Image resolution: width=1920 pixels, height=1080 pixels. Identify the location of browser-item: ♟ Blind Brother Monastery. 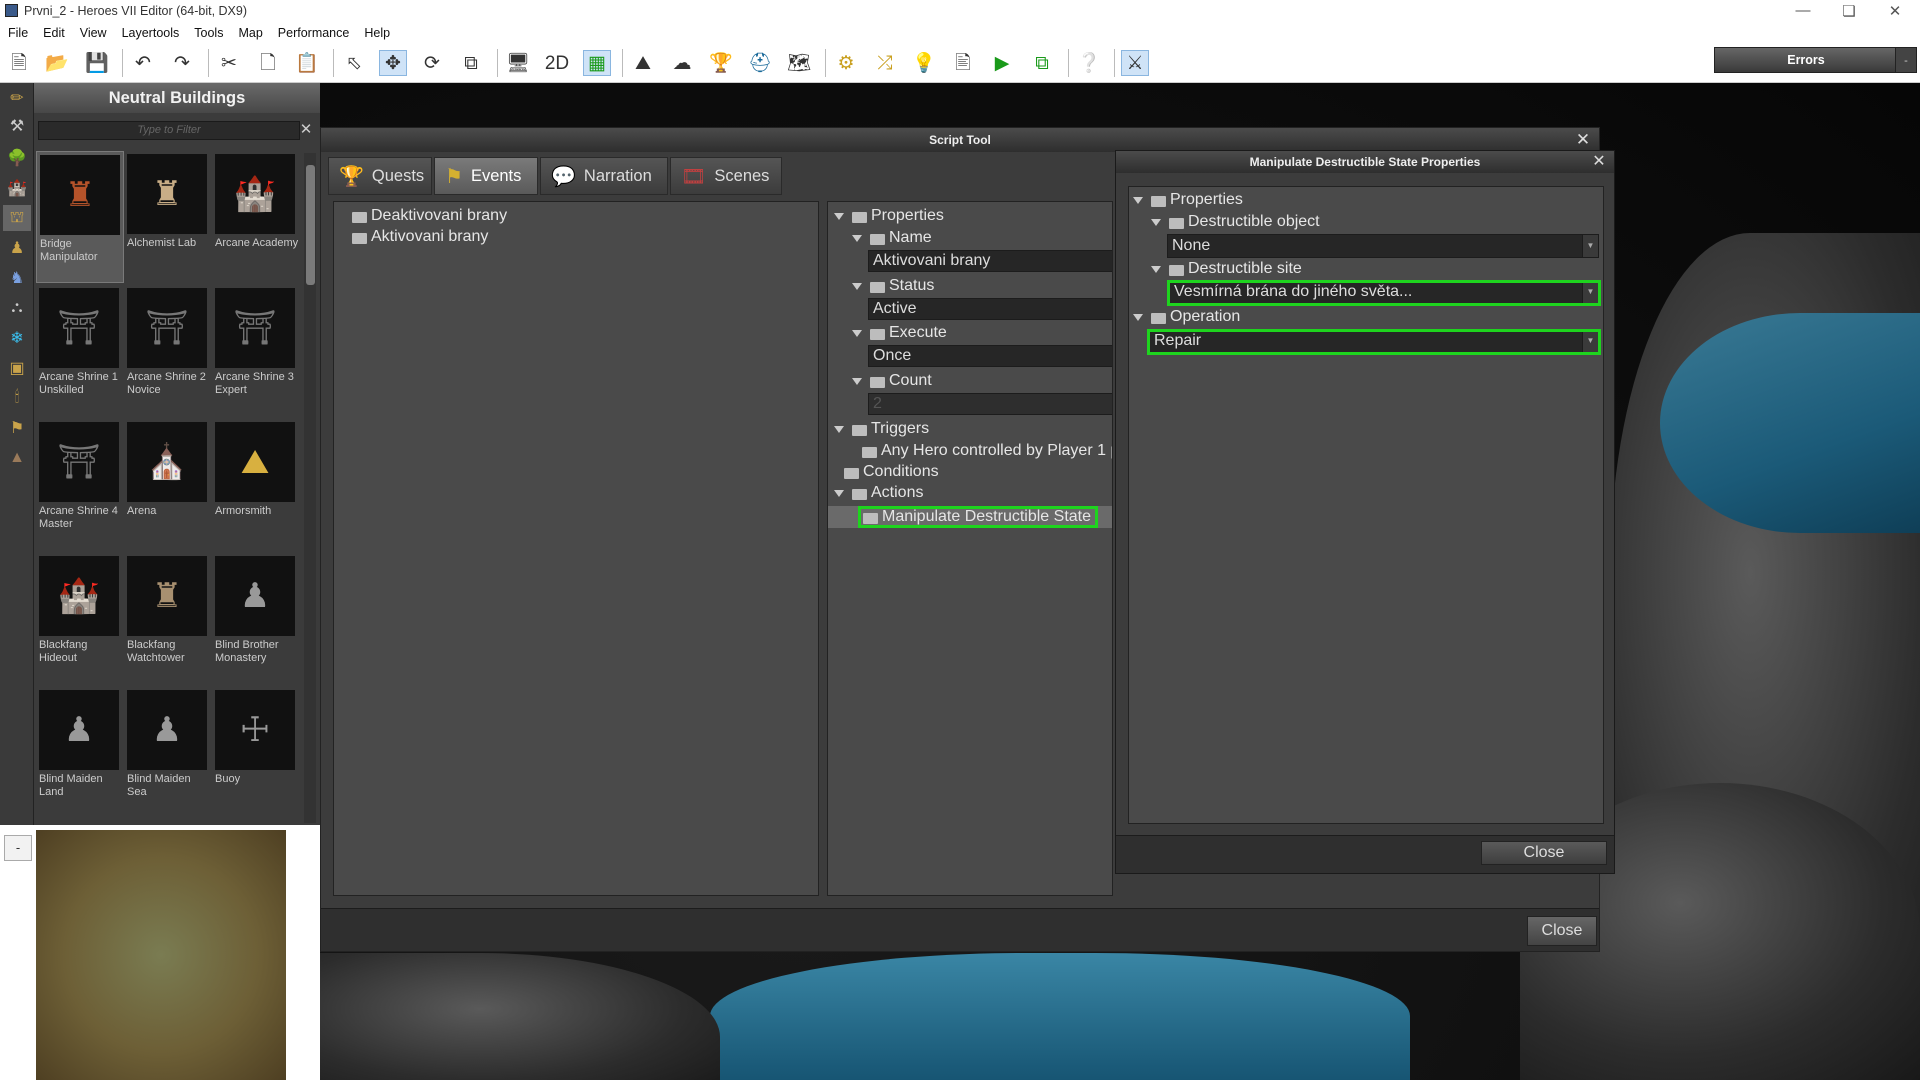
(256, 619).